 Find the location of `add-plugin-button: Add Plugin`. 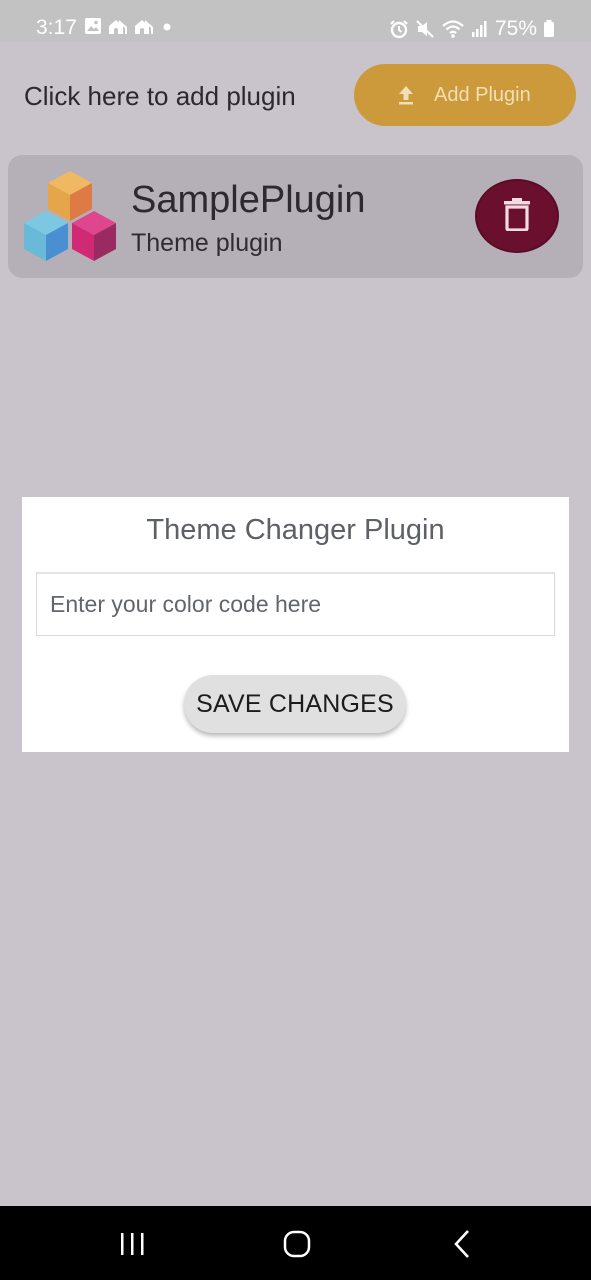

add-plugin-button: Add Plugin is located at coordinates (465, 95).